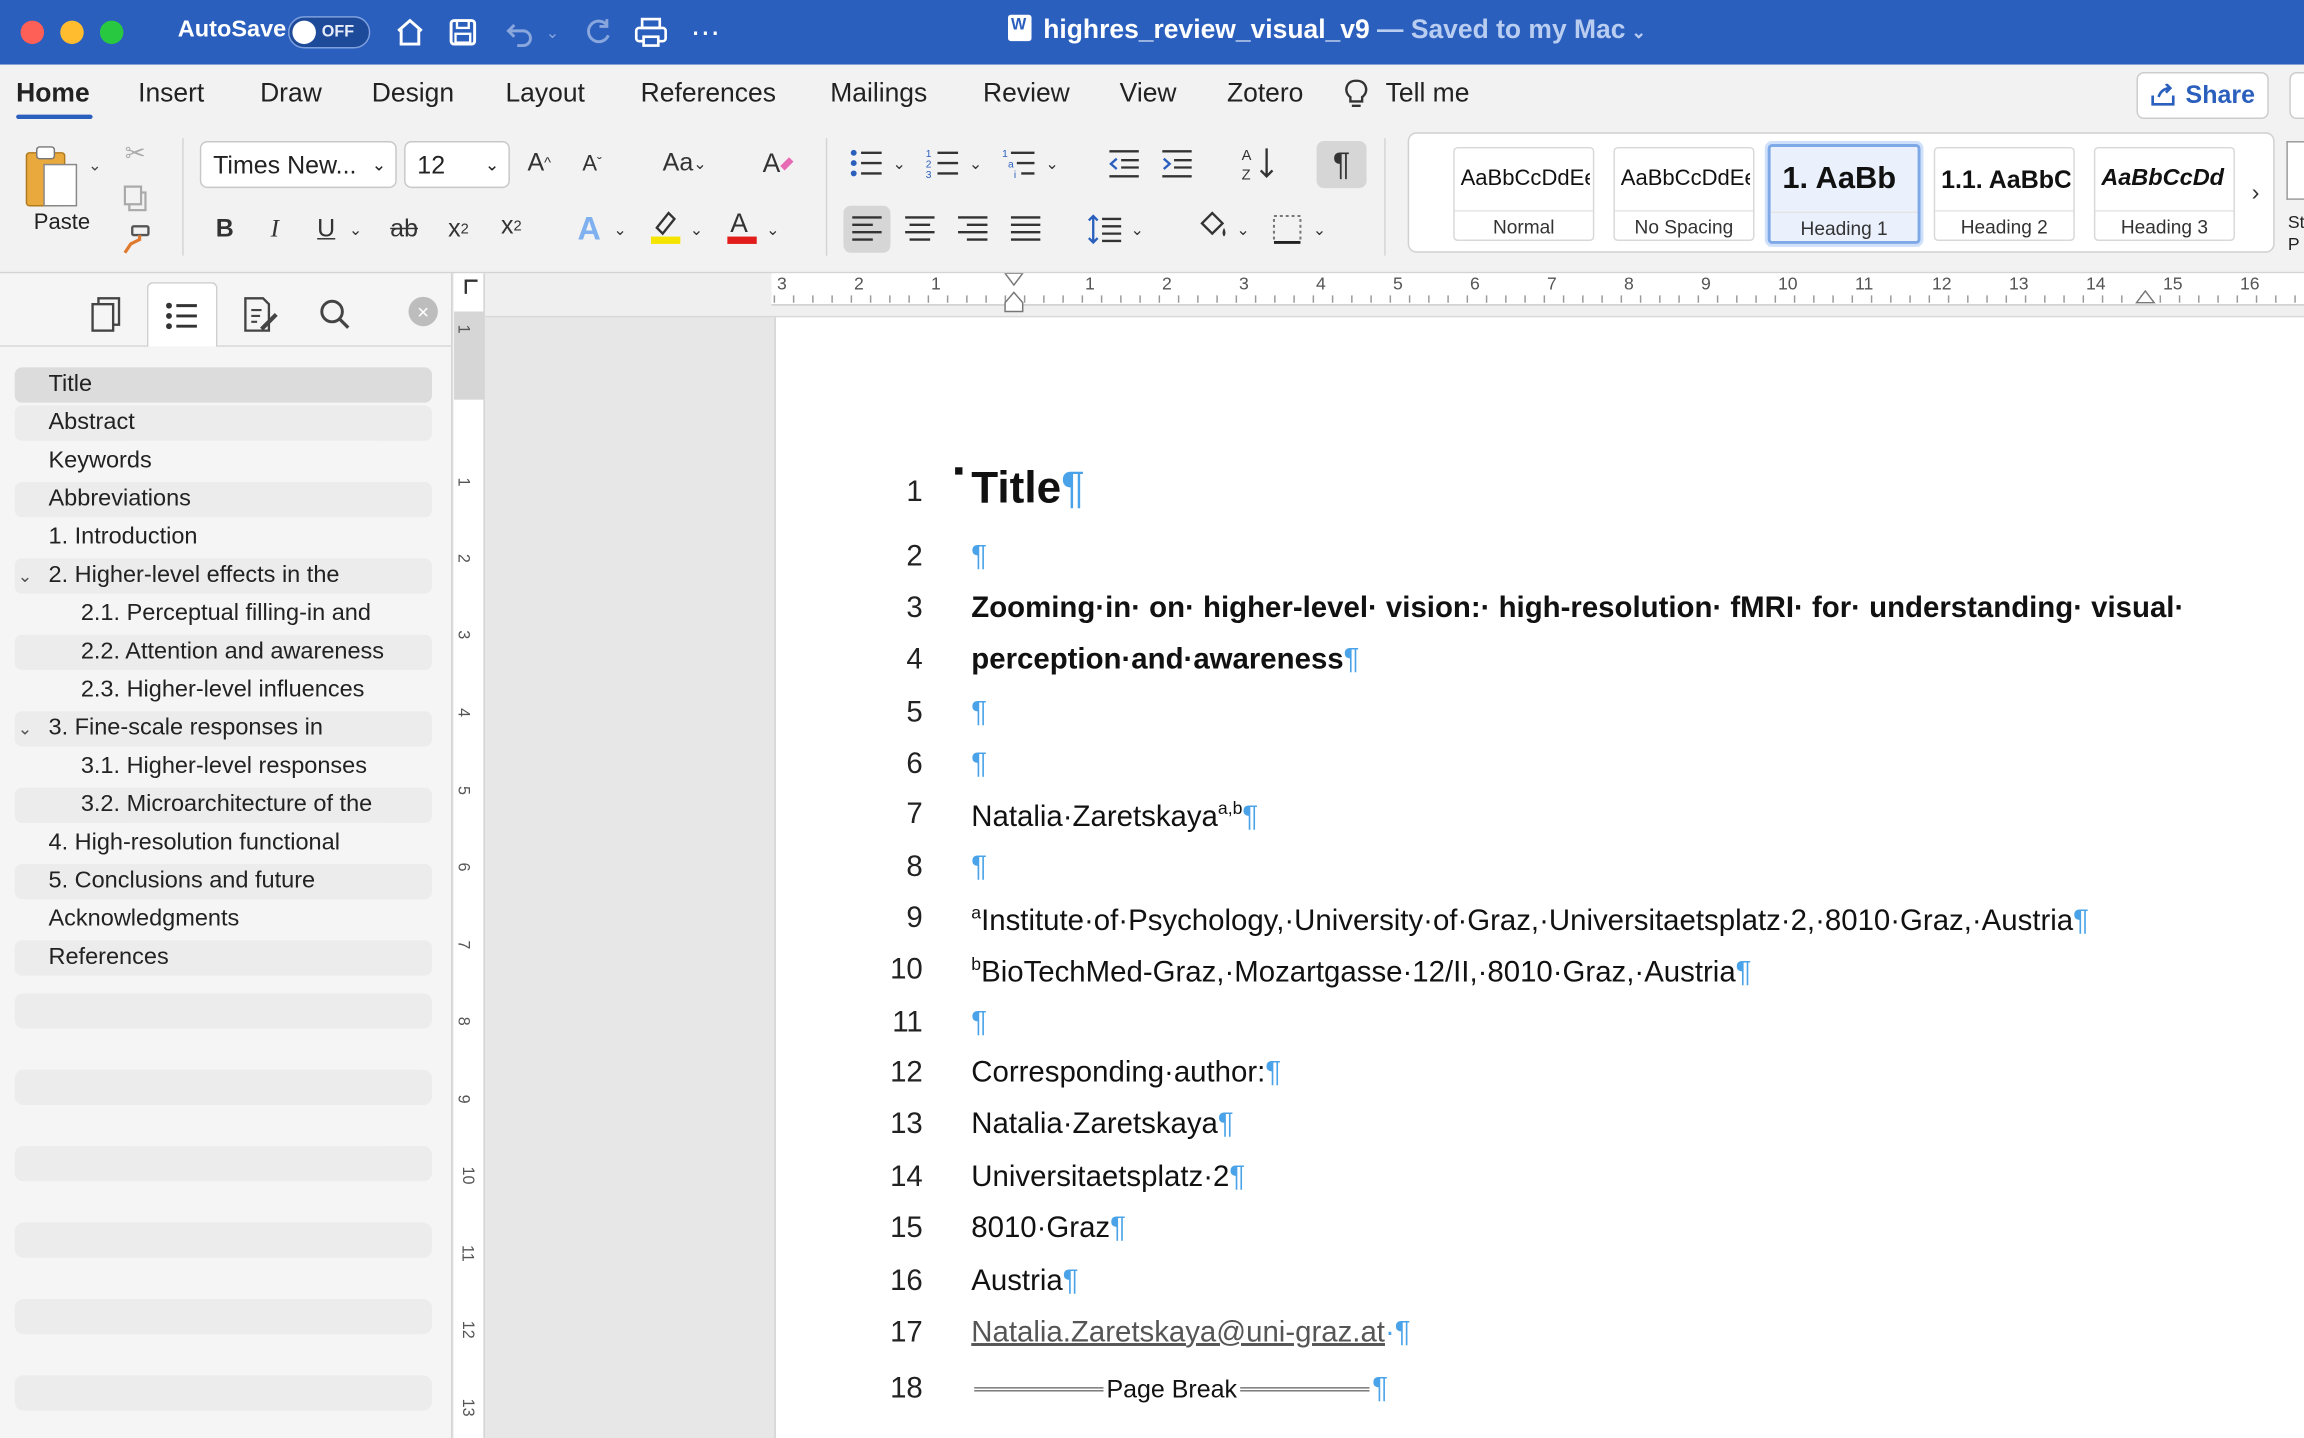 The height and width of the screenshot is (1438, 2304). Describe the element at coordinates (462, 32) in the screenshot. I see `save-icon` at that location.